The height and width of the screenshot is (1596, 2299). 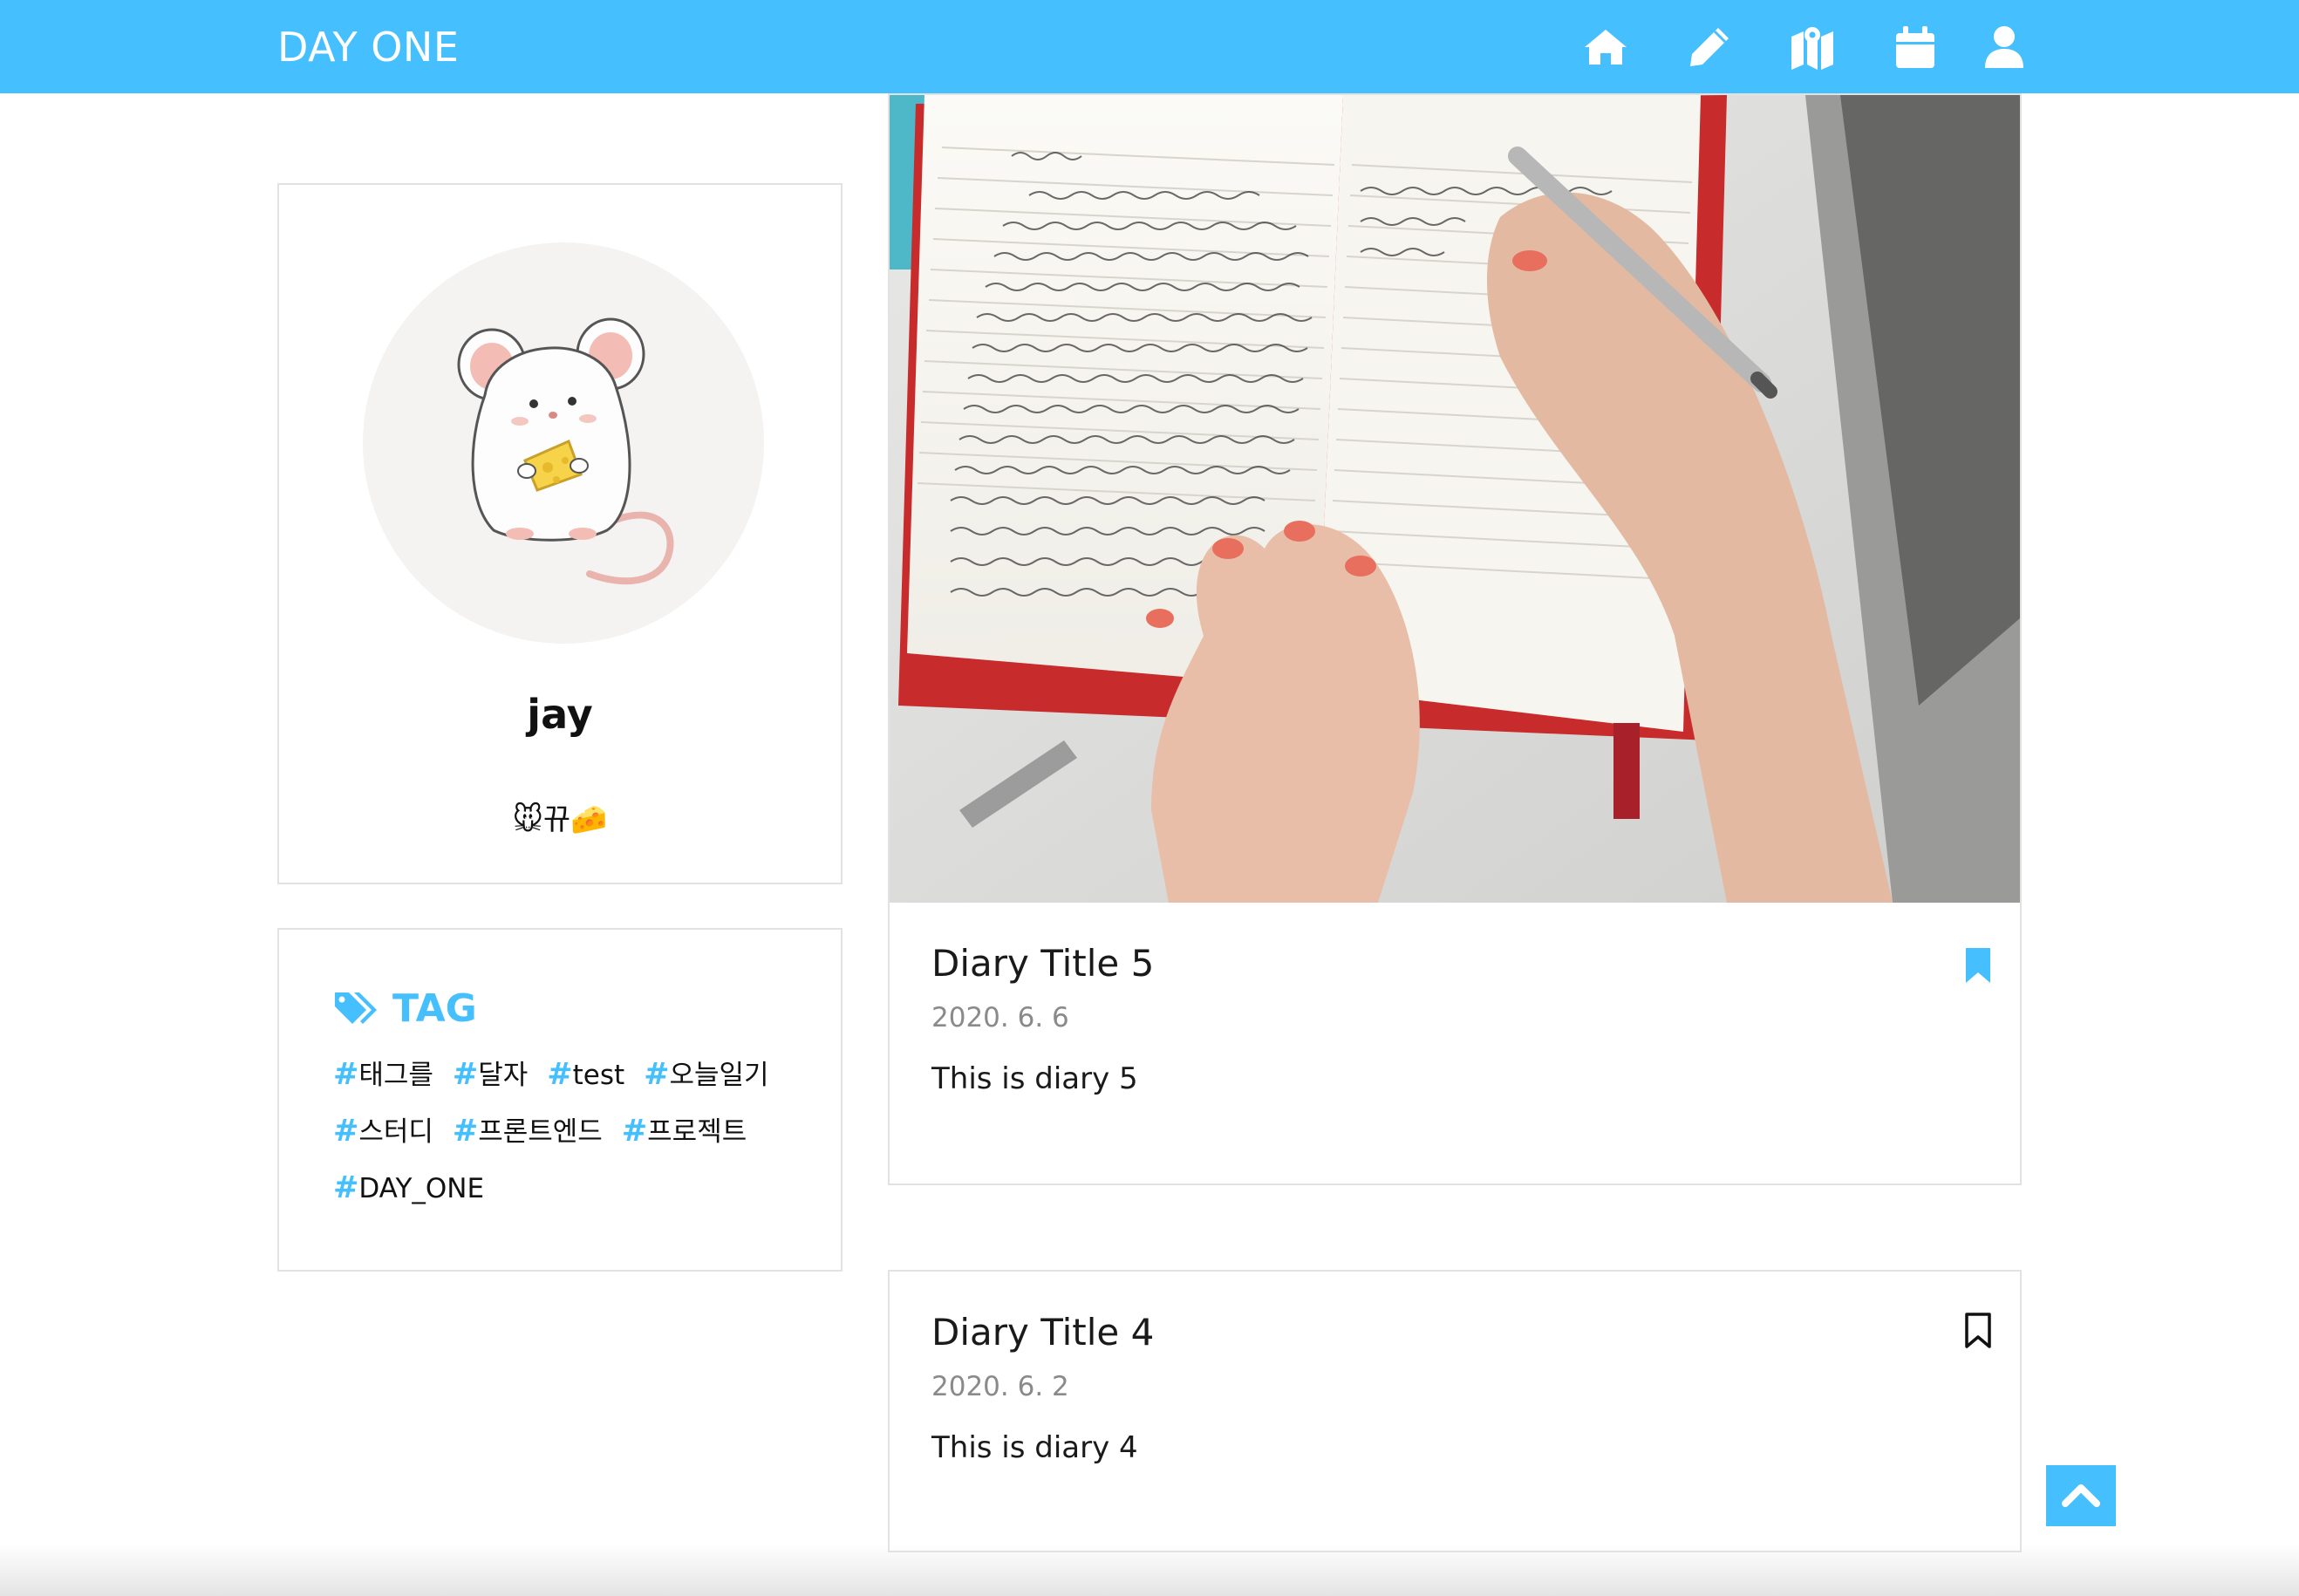 I want to click on tag-title: TAG, so click(x=434, y=1009).